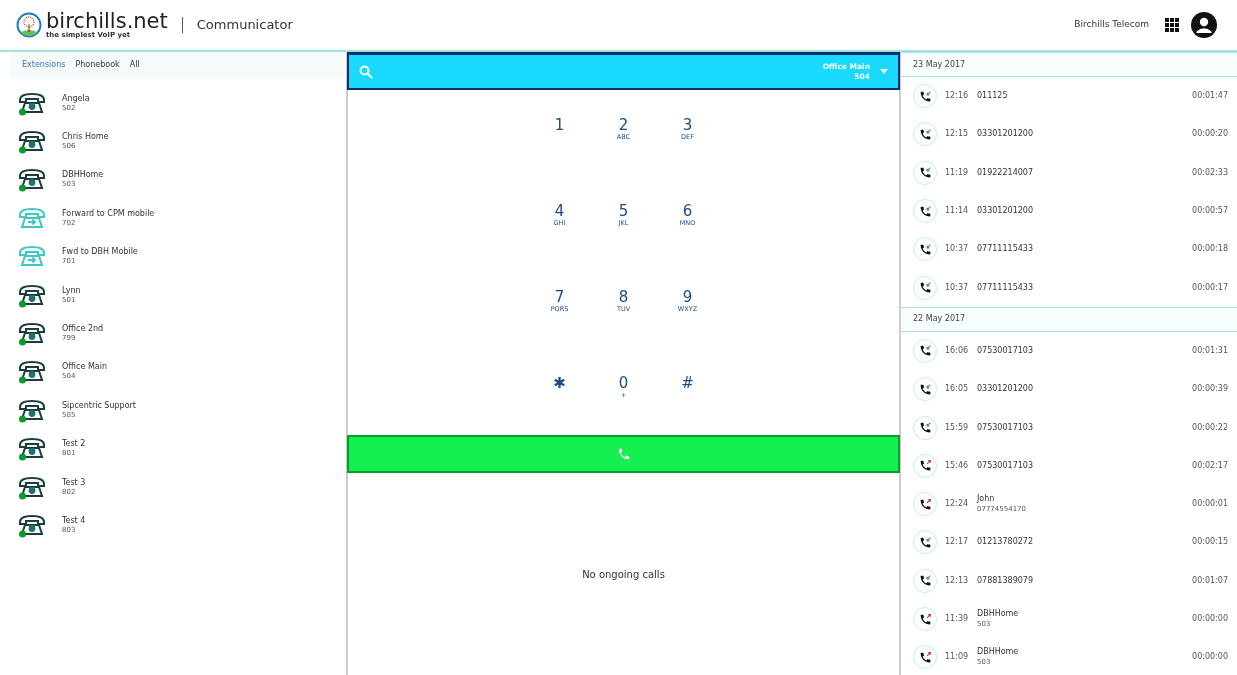 The width and height of the screenshot is (1237, 675). Describe the element at coordinates (74, 482) in the screenshot. I see `contact-name: Test 3` at that location.